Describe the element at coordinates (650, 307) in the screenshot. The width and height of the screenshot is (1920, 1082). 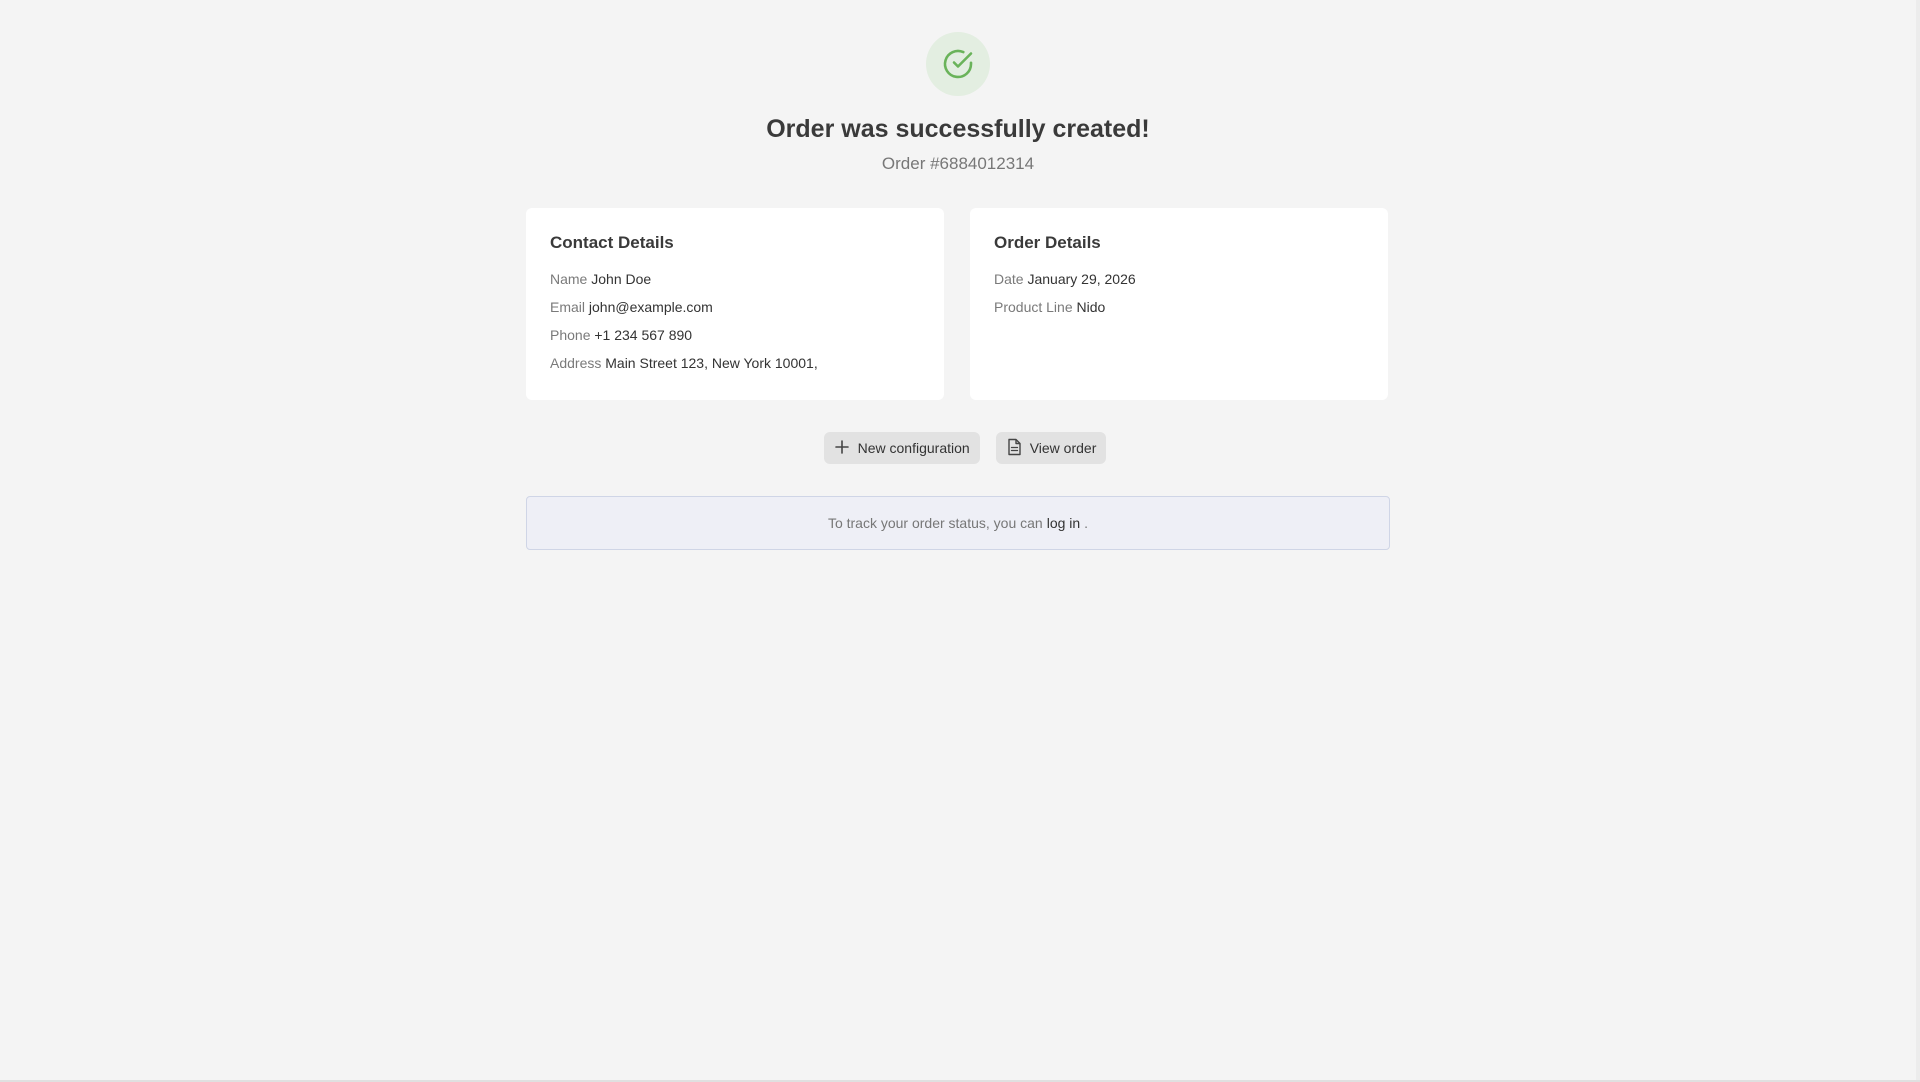
I see `email-value: john@example.com` at that location.